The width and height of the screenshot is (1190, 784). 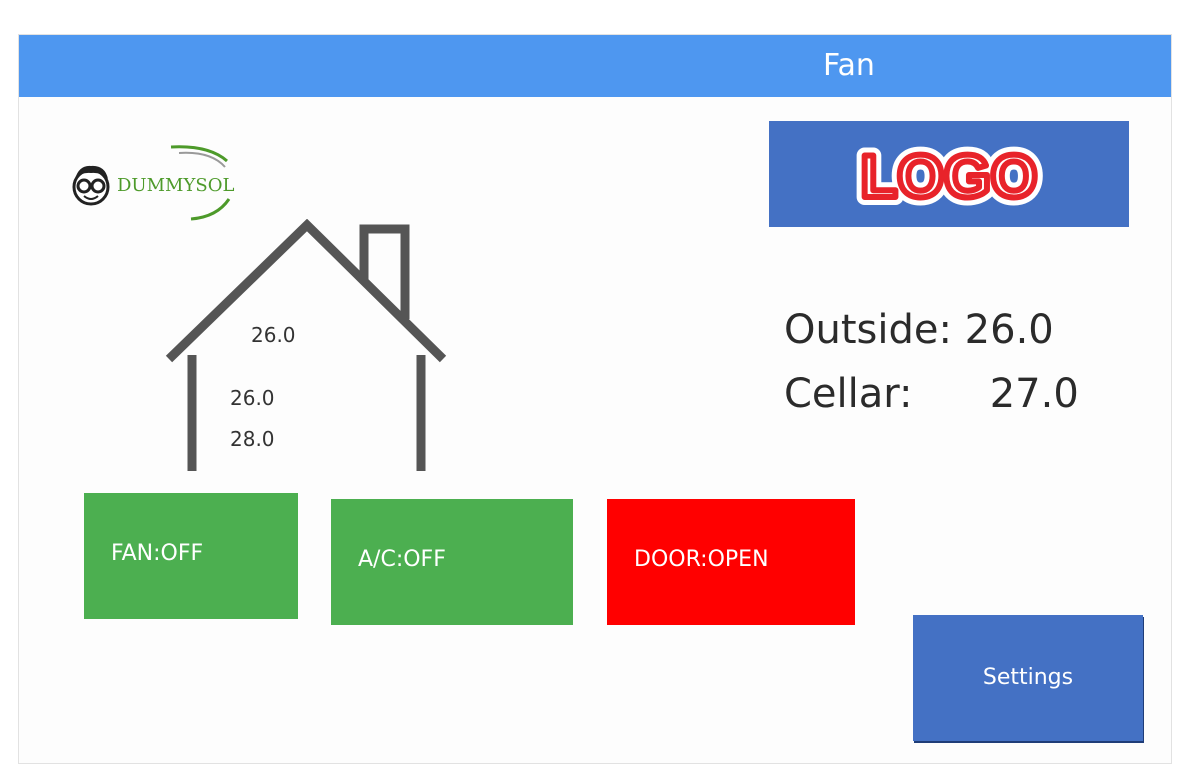 What do you see at coordinates (252, 439) in the screenshot?
I see `house-reading-low: 28.0` at bounding box center [252, 439].